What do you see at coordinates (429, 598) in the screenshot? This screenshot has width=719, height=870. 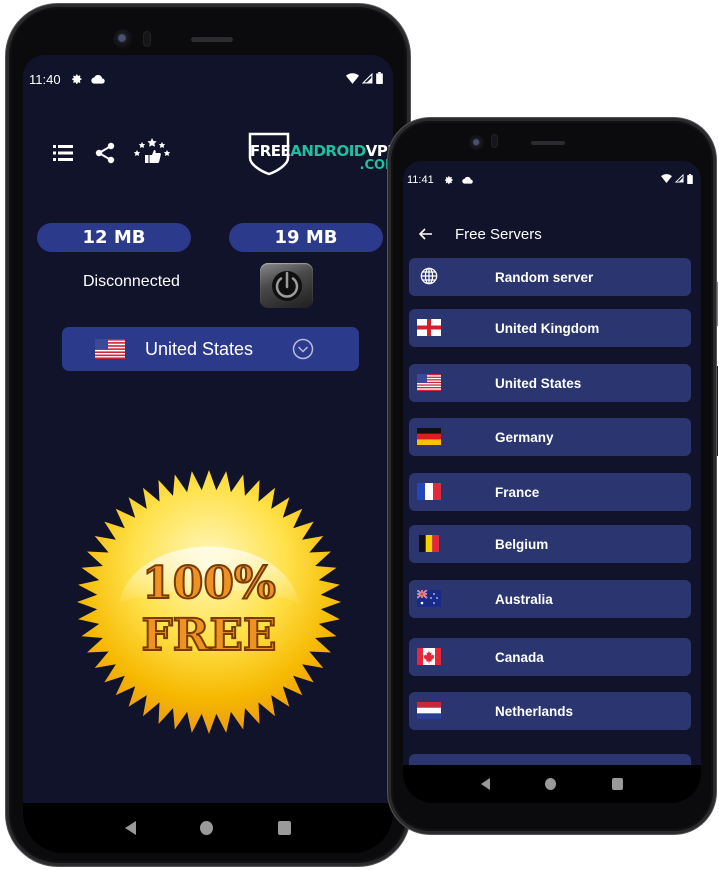 I see `australia-flag-icon` at bounding box center [429, 598].